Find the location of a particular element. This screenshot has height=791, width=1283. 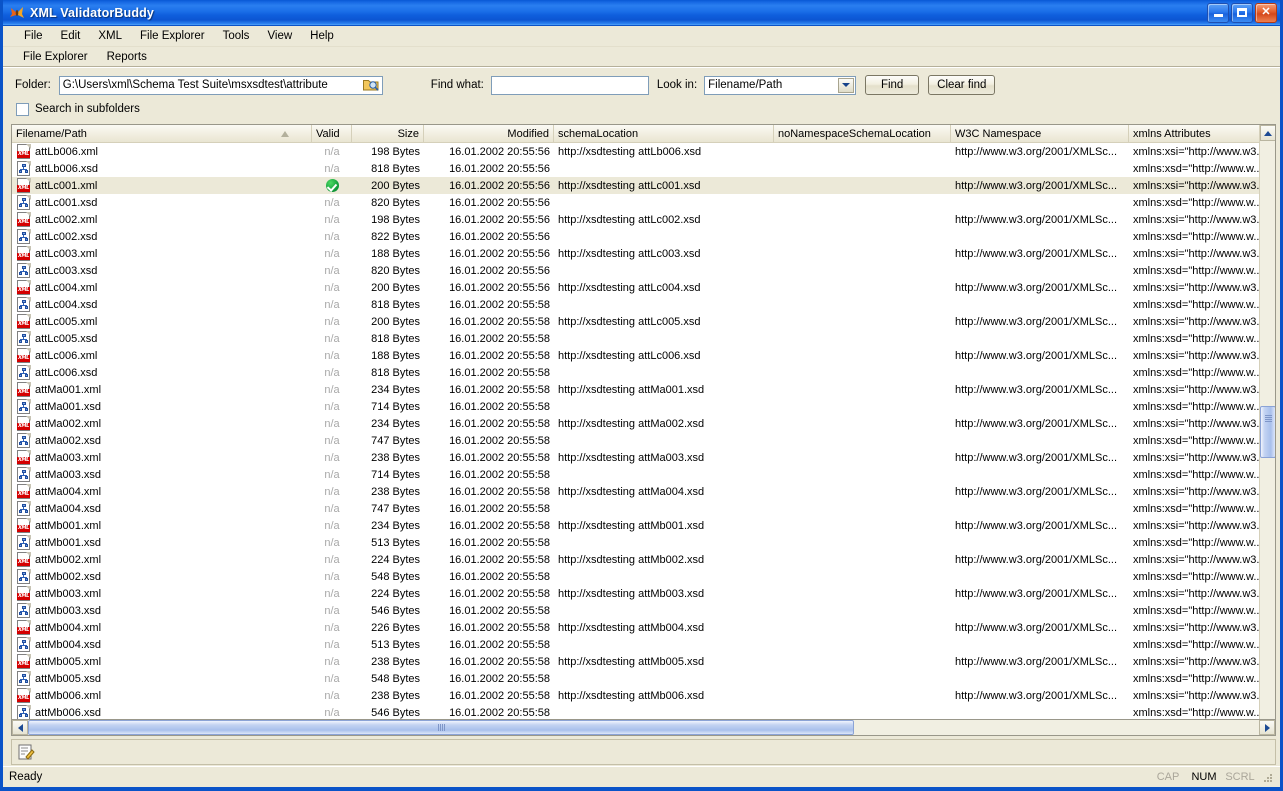

column-header-xmlnsAttributes: xmlns Attributes is located at coordinates (1199, 133).